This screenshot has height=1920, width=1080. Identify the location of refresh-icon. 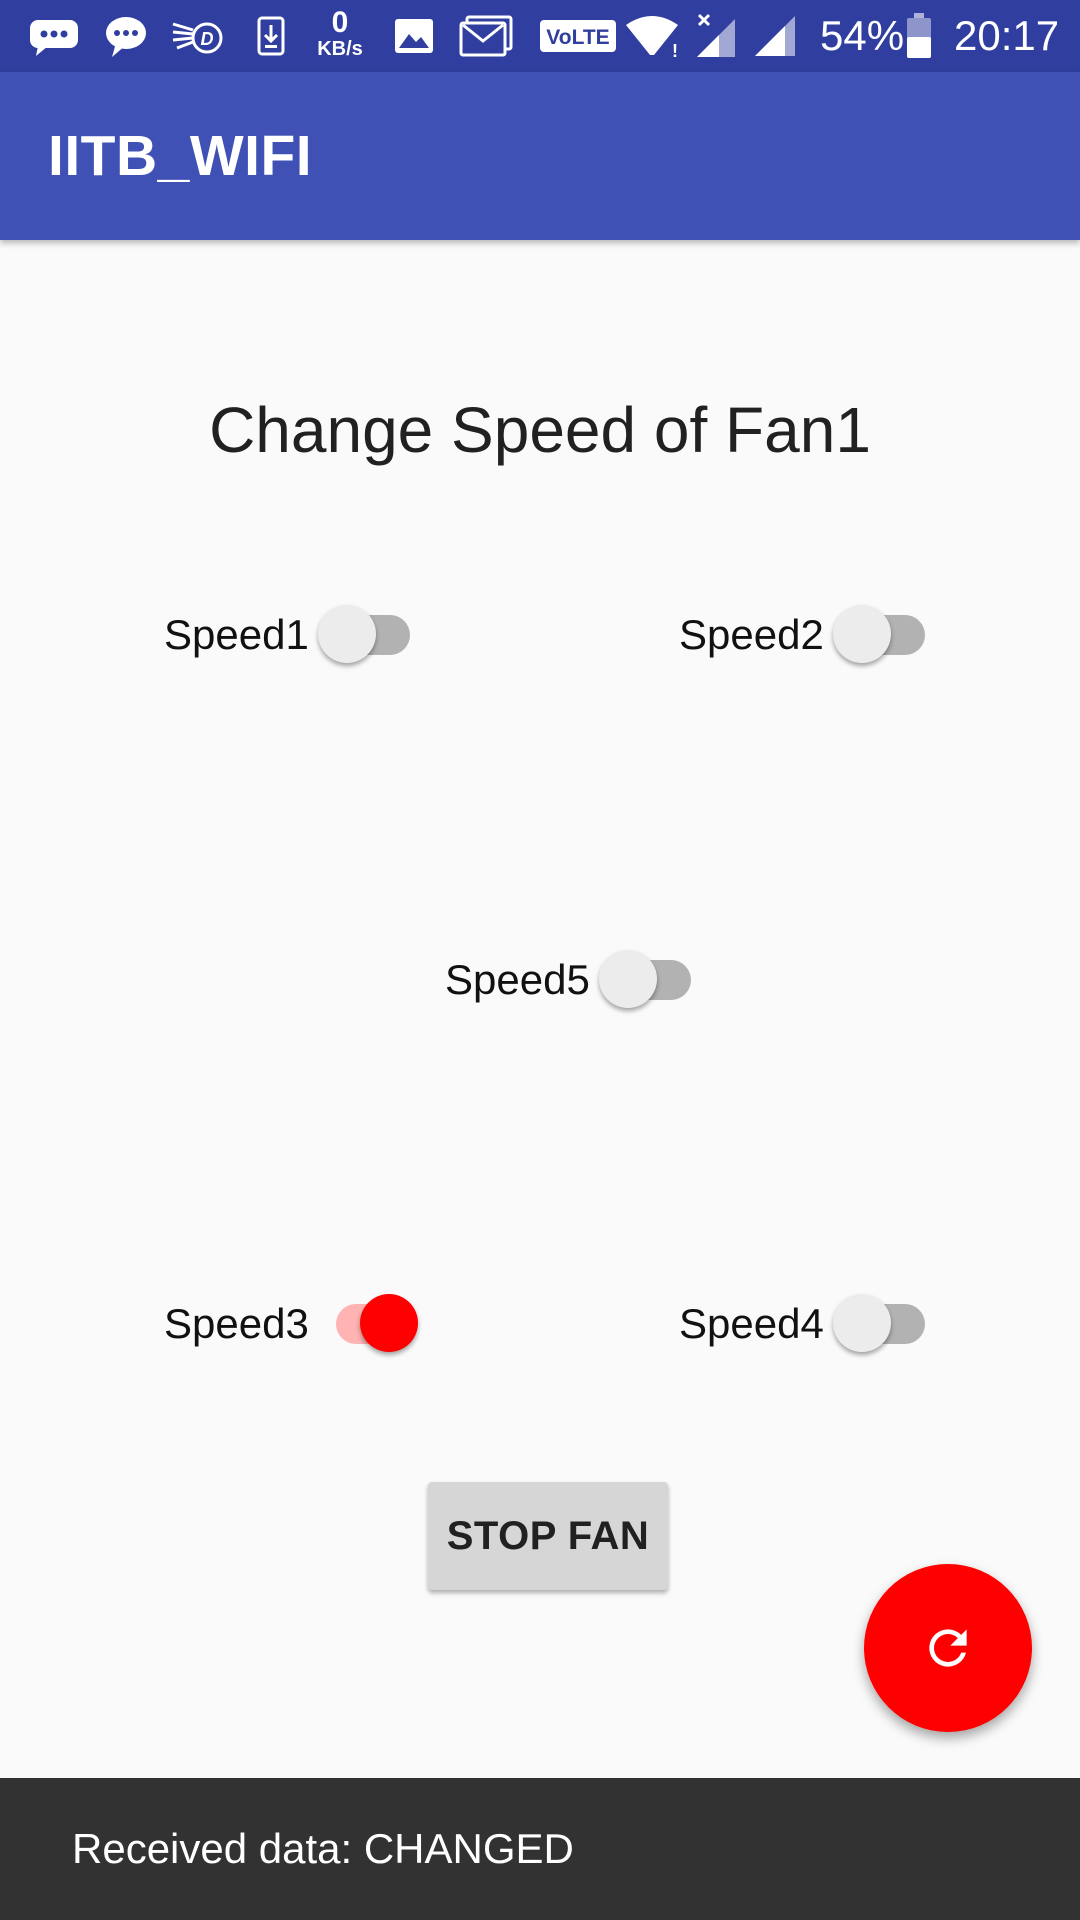
(948, 1648).